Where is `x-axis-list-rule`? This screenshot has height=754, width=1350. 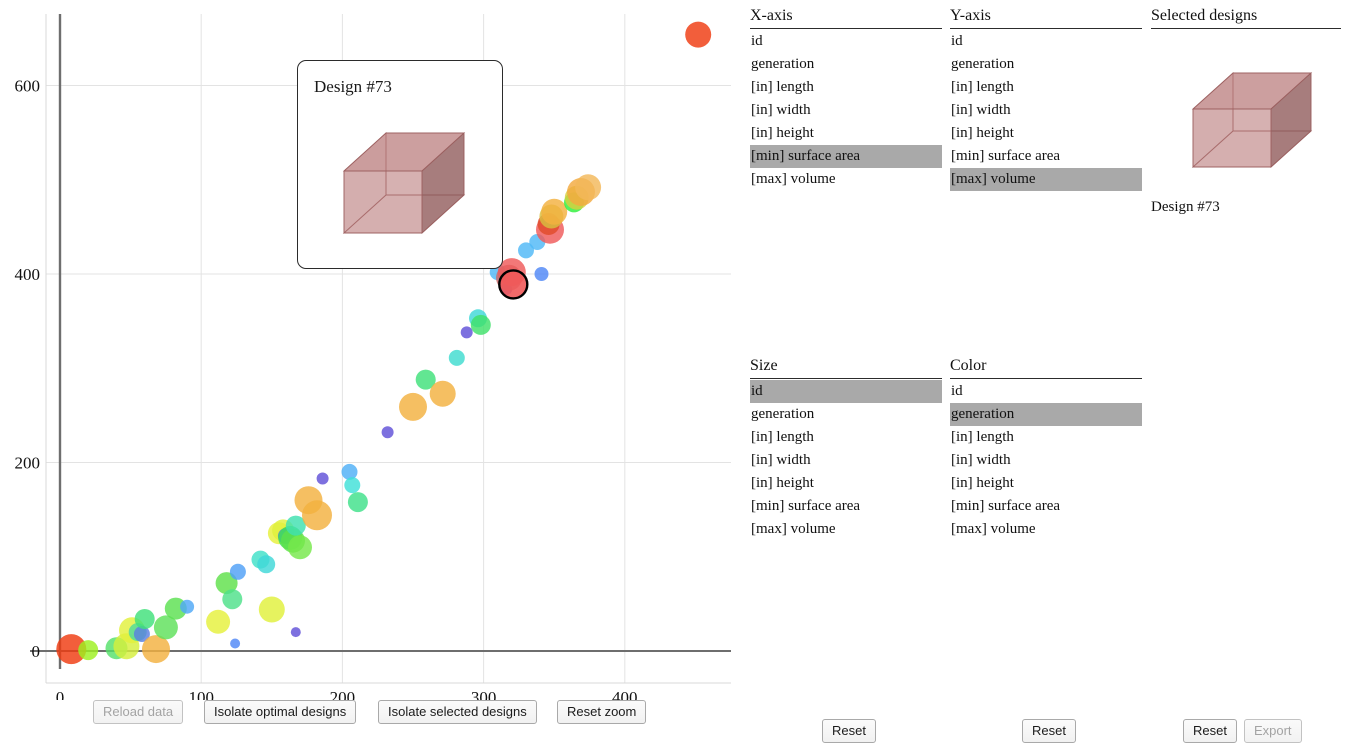 x-axis-list-rule is located at coordinates (846, 28).